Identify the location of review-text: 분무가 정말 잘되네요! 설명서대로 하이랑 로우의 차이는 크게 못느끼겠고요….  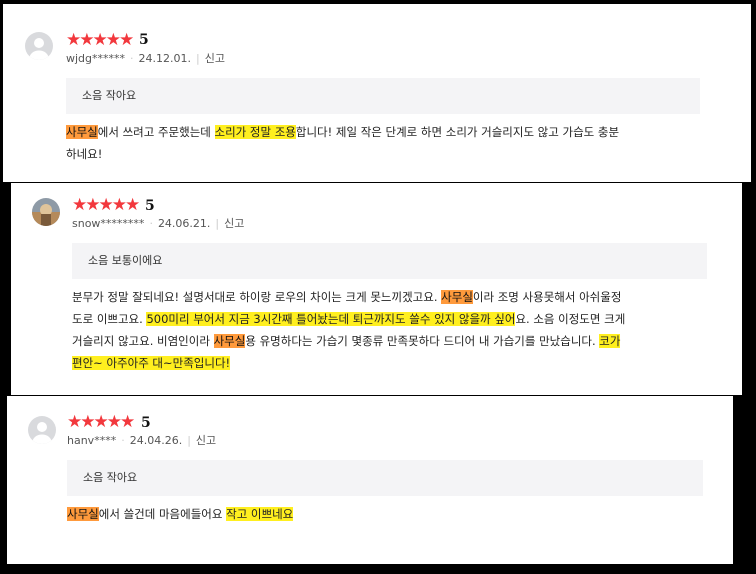
(397, 330).